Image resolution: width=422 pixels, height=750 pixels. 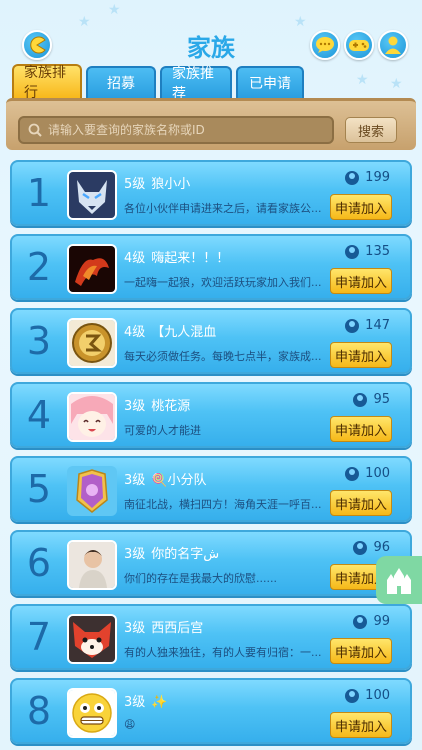 What do you see at coordinates (130, 724) in the screenshot?
I see `family-description: 😩` at bounding box center [130, 724].